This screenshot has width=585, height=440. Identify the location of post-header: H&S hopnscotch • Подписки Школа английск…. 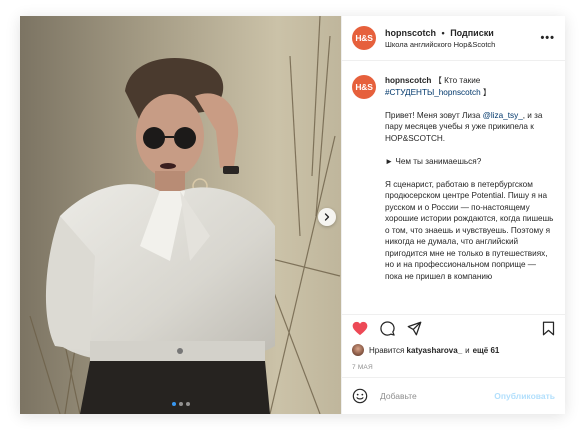
(453, 38).